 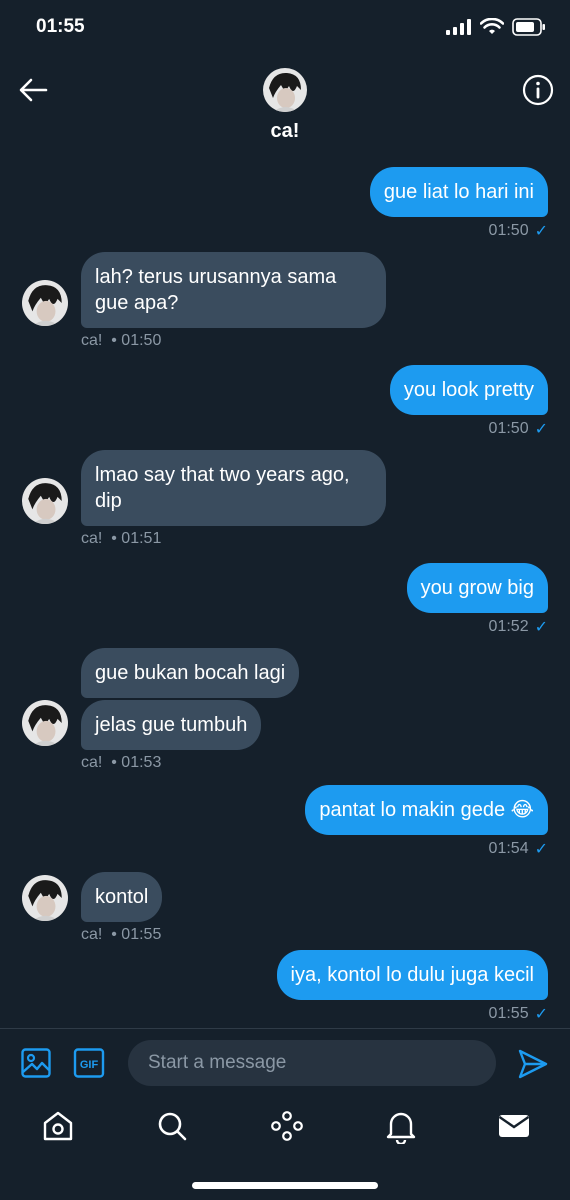 What do you see at coordinates (412, 1014) in the screenshot?
I see `message-meta: 01:55 ✓` at bounding box center [412, 1014].